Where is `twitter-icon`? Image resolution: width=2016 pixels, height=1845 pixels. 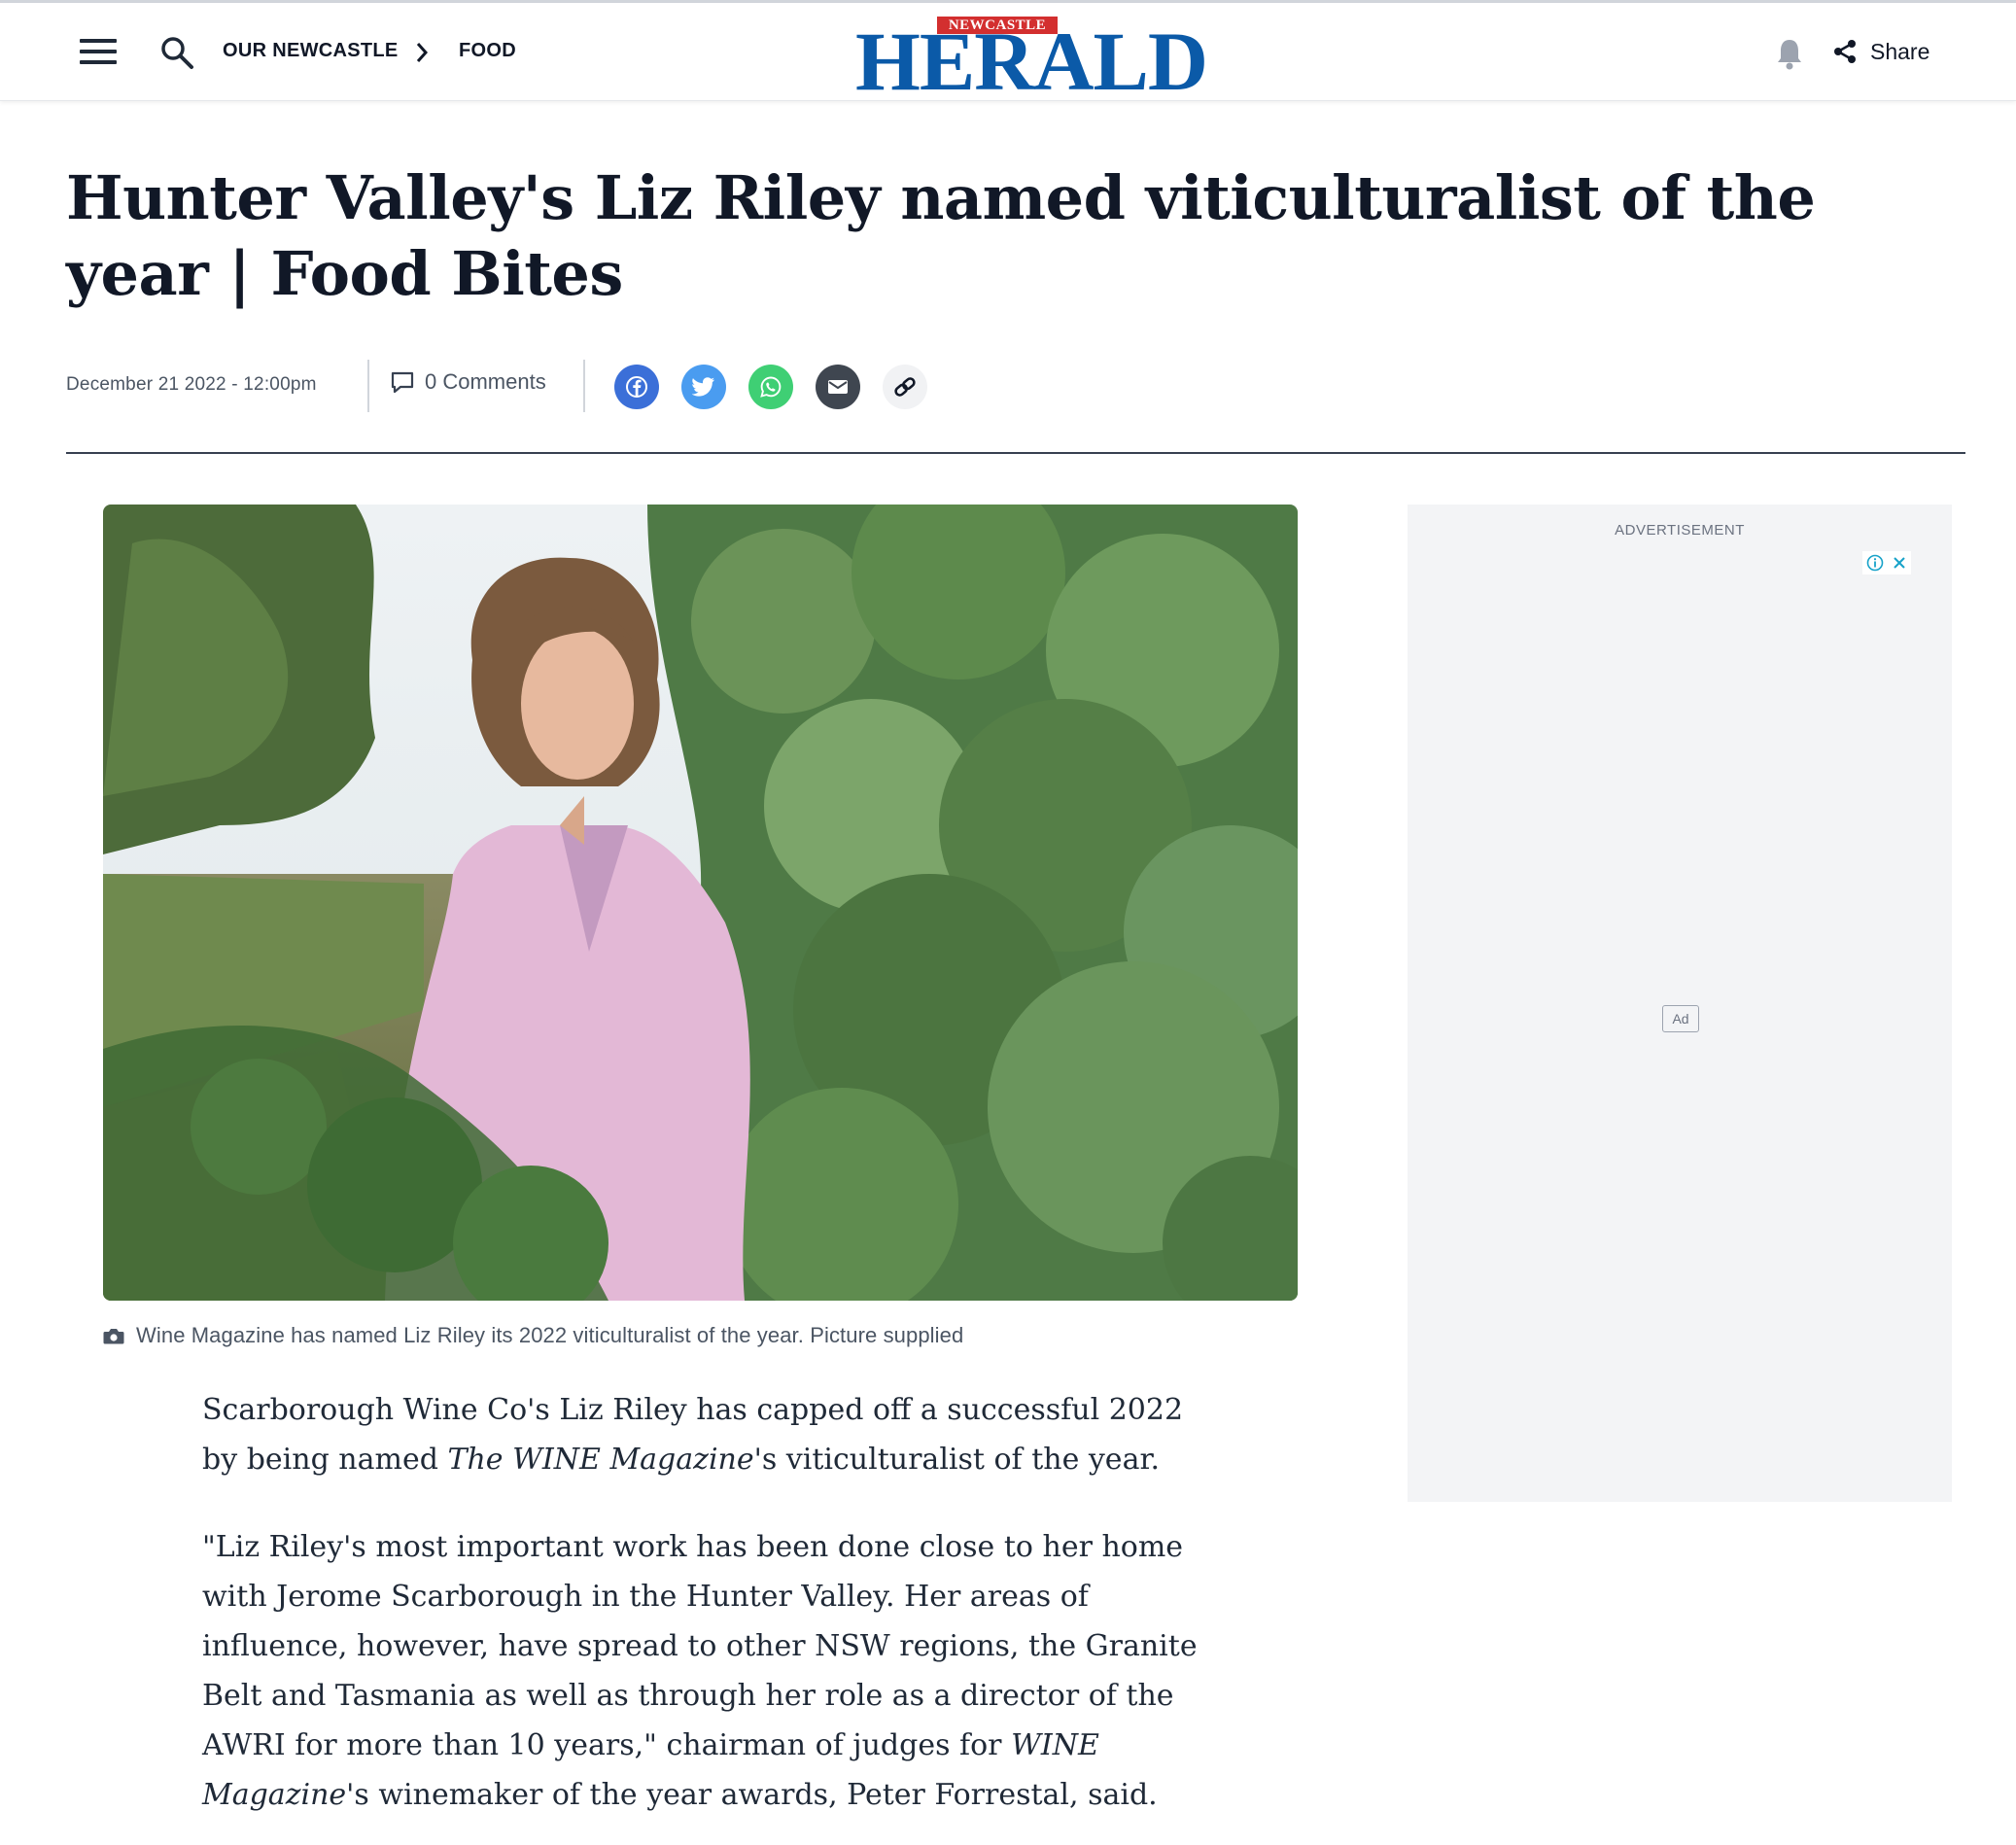
twitter-icon is located at coordinates (703, 387).